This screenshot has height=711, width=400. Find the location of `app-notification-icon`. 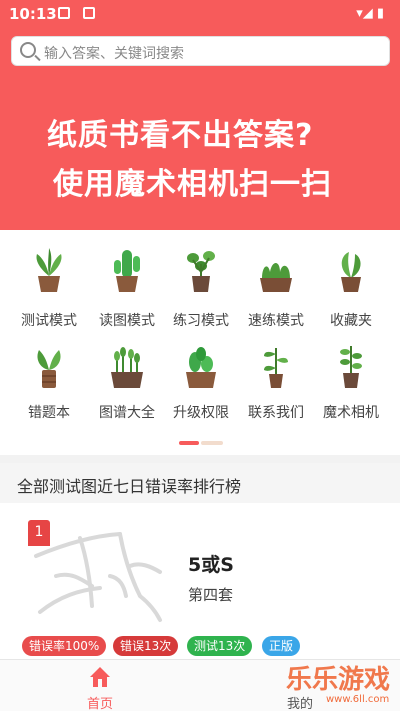

app-notification-icon is located at coordinates (89, 13).